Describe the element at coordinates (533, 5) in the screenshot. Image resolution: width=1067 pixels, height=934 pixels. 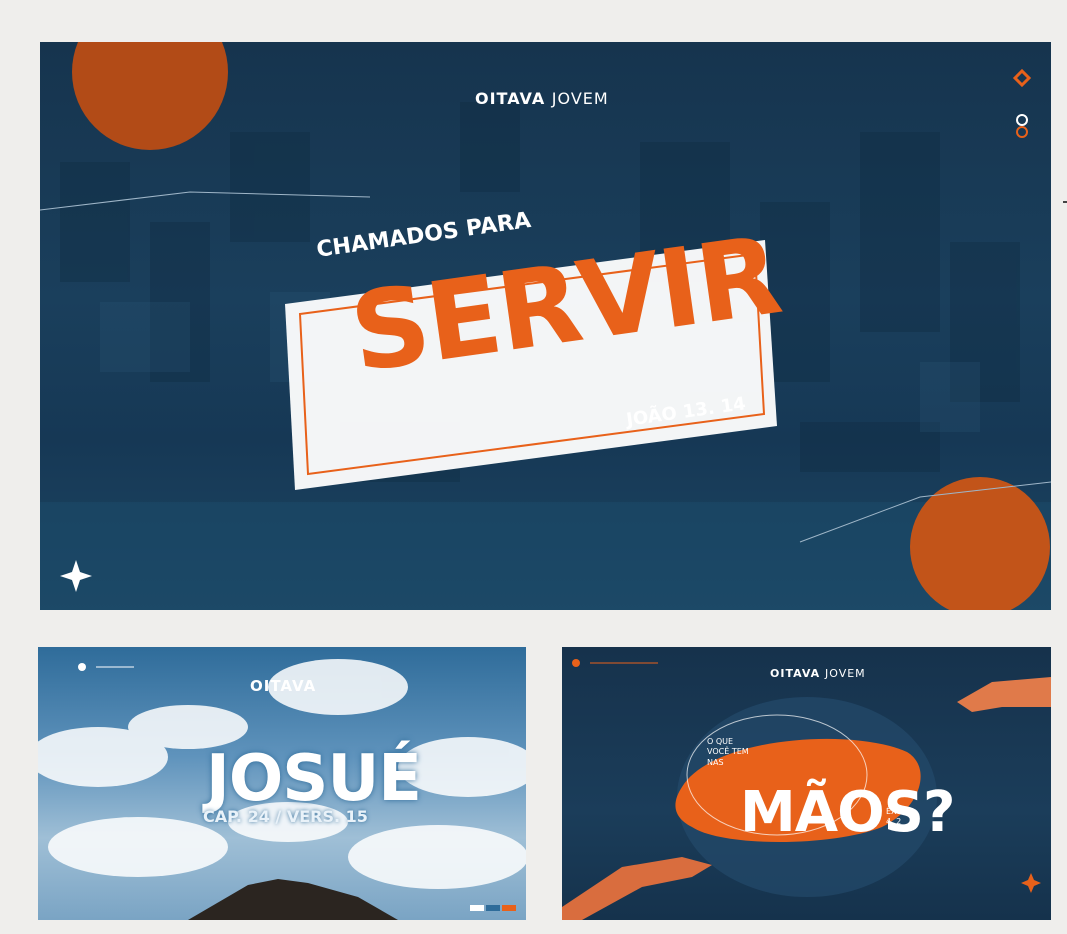
I see `top-margin` at that location.